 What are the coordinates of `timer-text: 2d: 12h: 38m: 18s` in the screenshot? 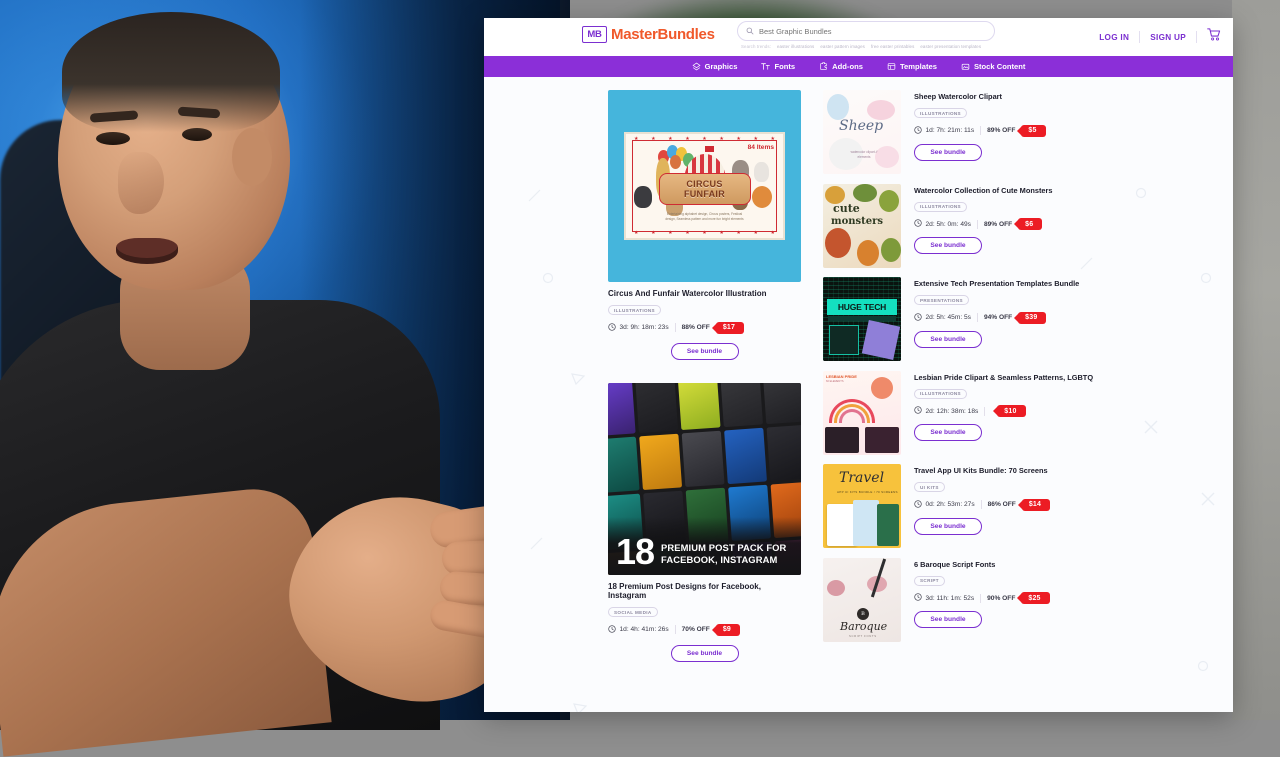 It's located at (952, 411).